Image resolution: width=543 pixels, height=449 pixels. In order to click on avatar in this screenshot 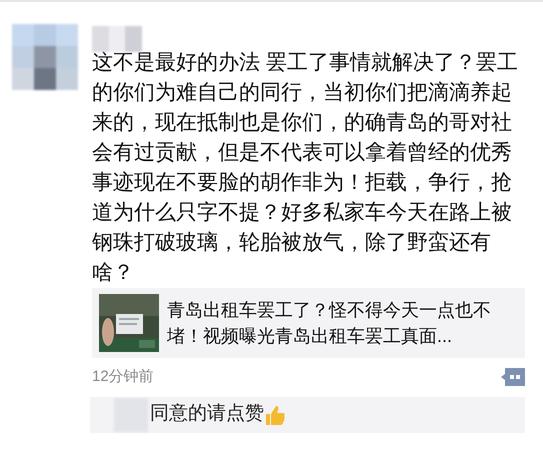, I will do `click(45, 57)`.